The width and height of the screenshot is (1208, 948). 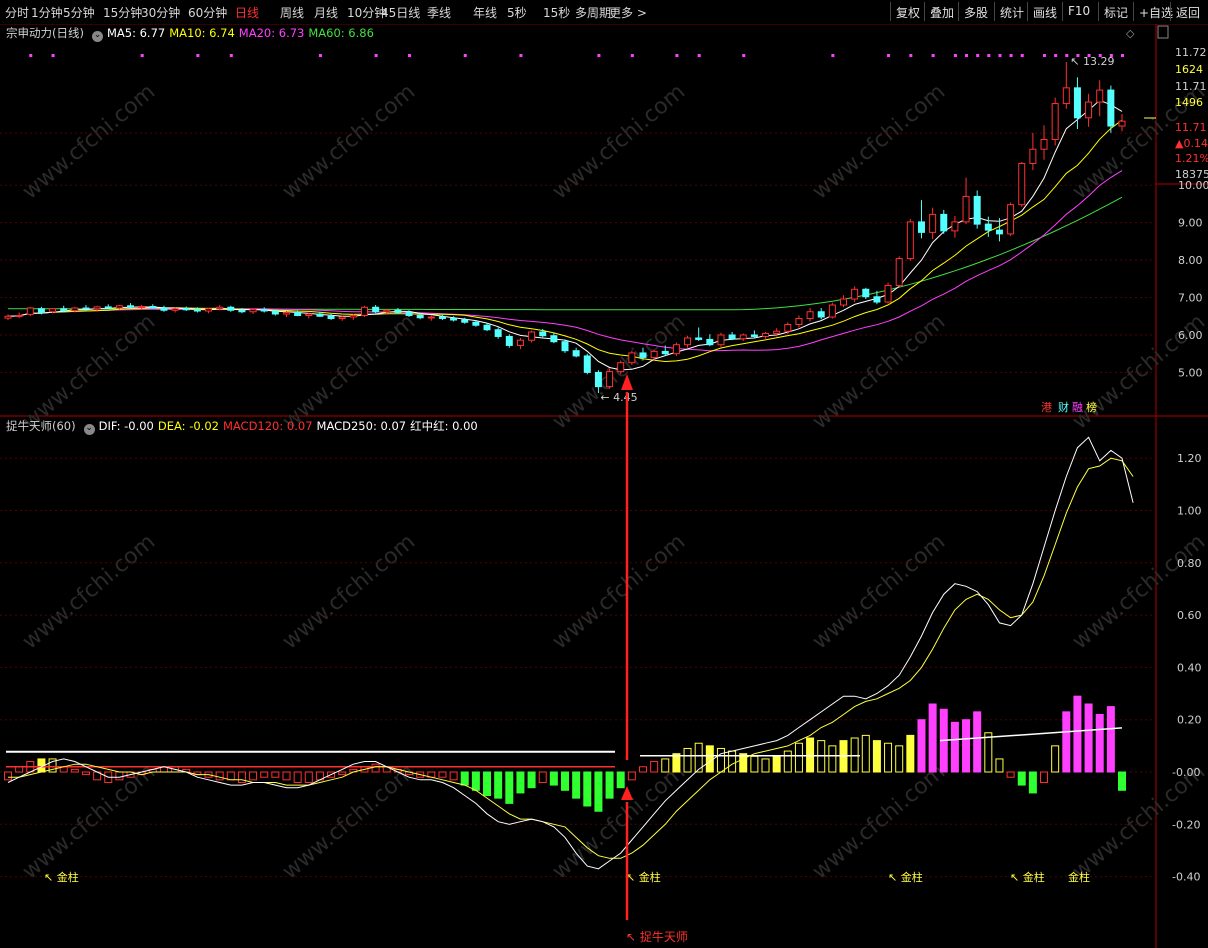 I want to click on jinzhu-label: 金柱, so click(x=1079, y=877).